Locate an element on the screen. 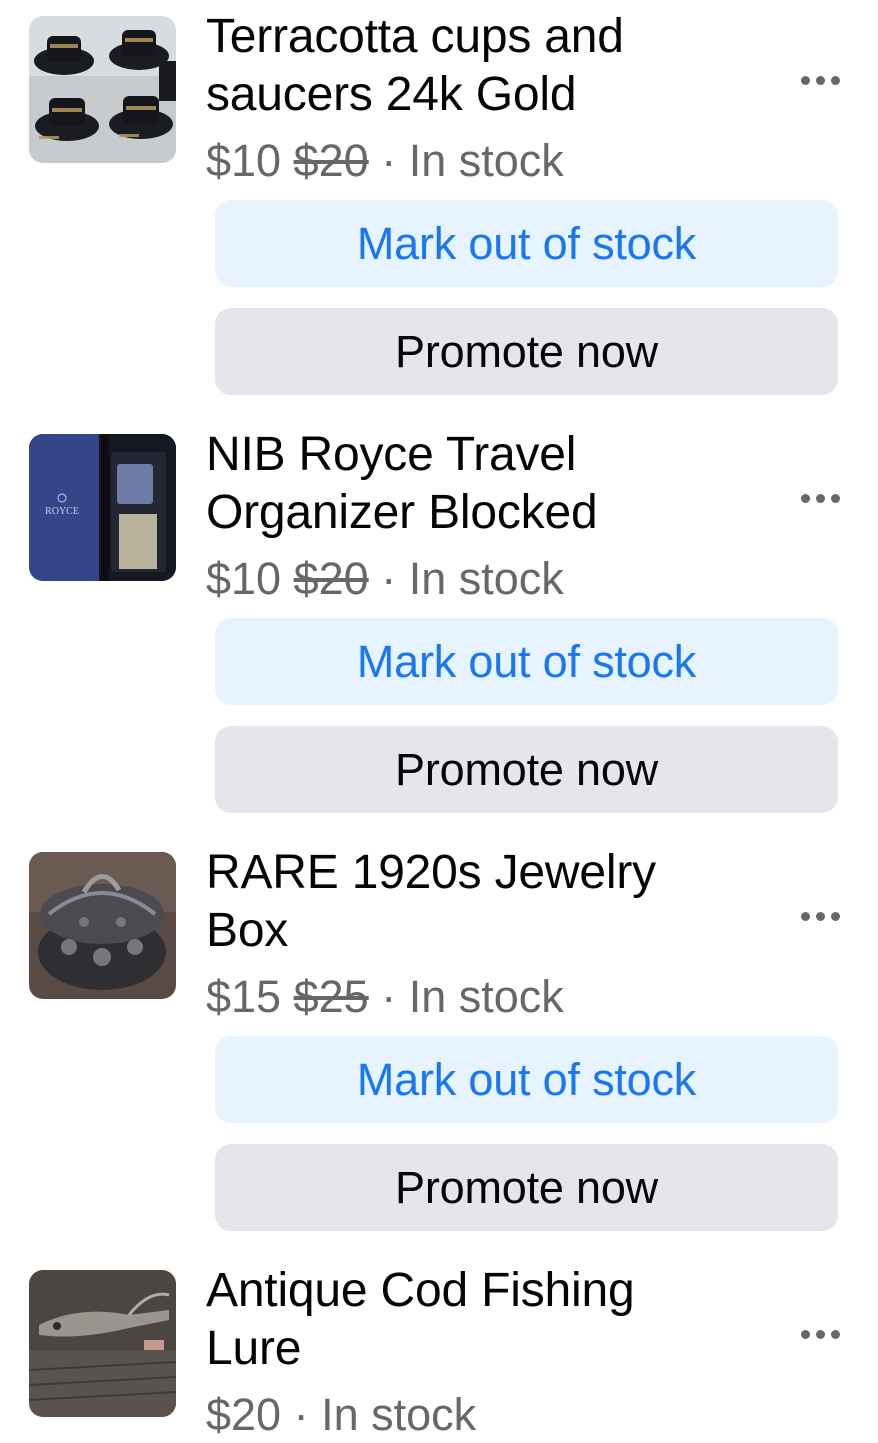  listing-price: $20 is located at coordinates (244, 1414).